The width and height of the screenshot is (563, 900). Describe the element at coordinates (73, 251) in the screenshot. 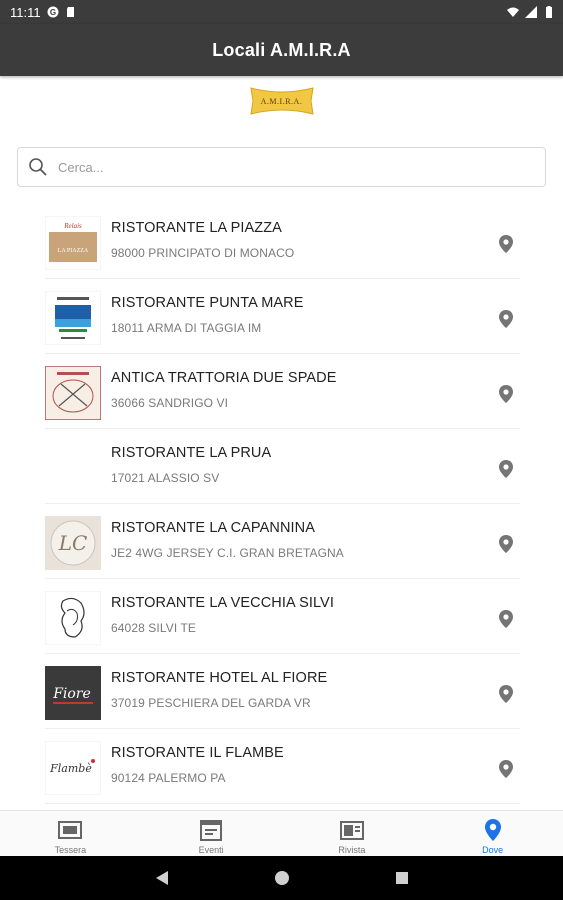

I see `svg-text: LA PIAZZA` at that location.